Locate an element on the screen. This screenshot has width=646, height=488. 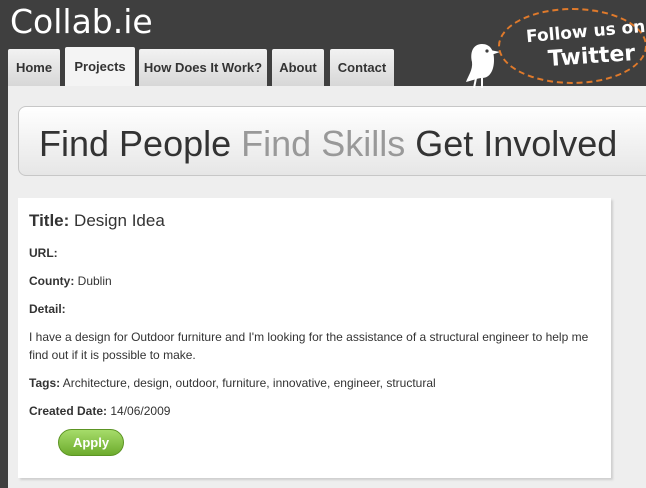
county-field: County: Dublin is located at coordinates (70, 281).